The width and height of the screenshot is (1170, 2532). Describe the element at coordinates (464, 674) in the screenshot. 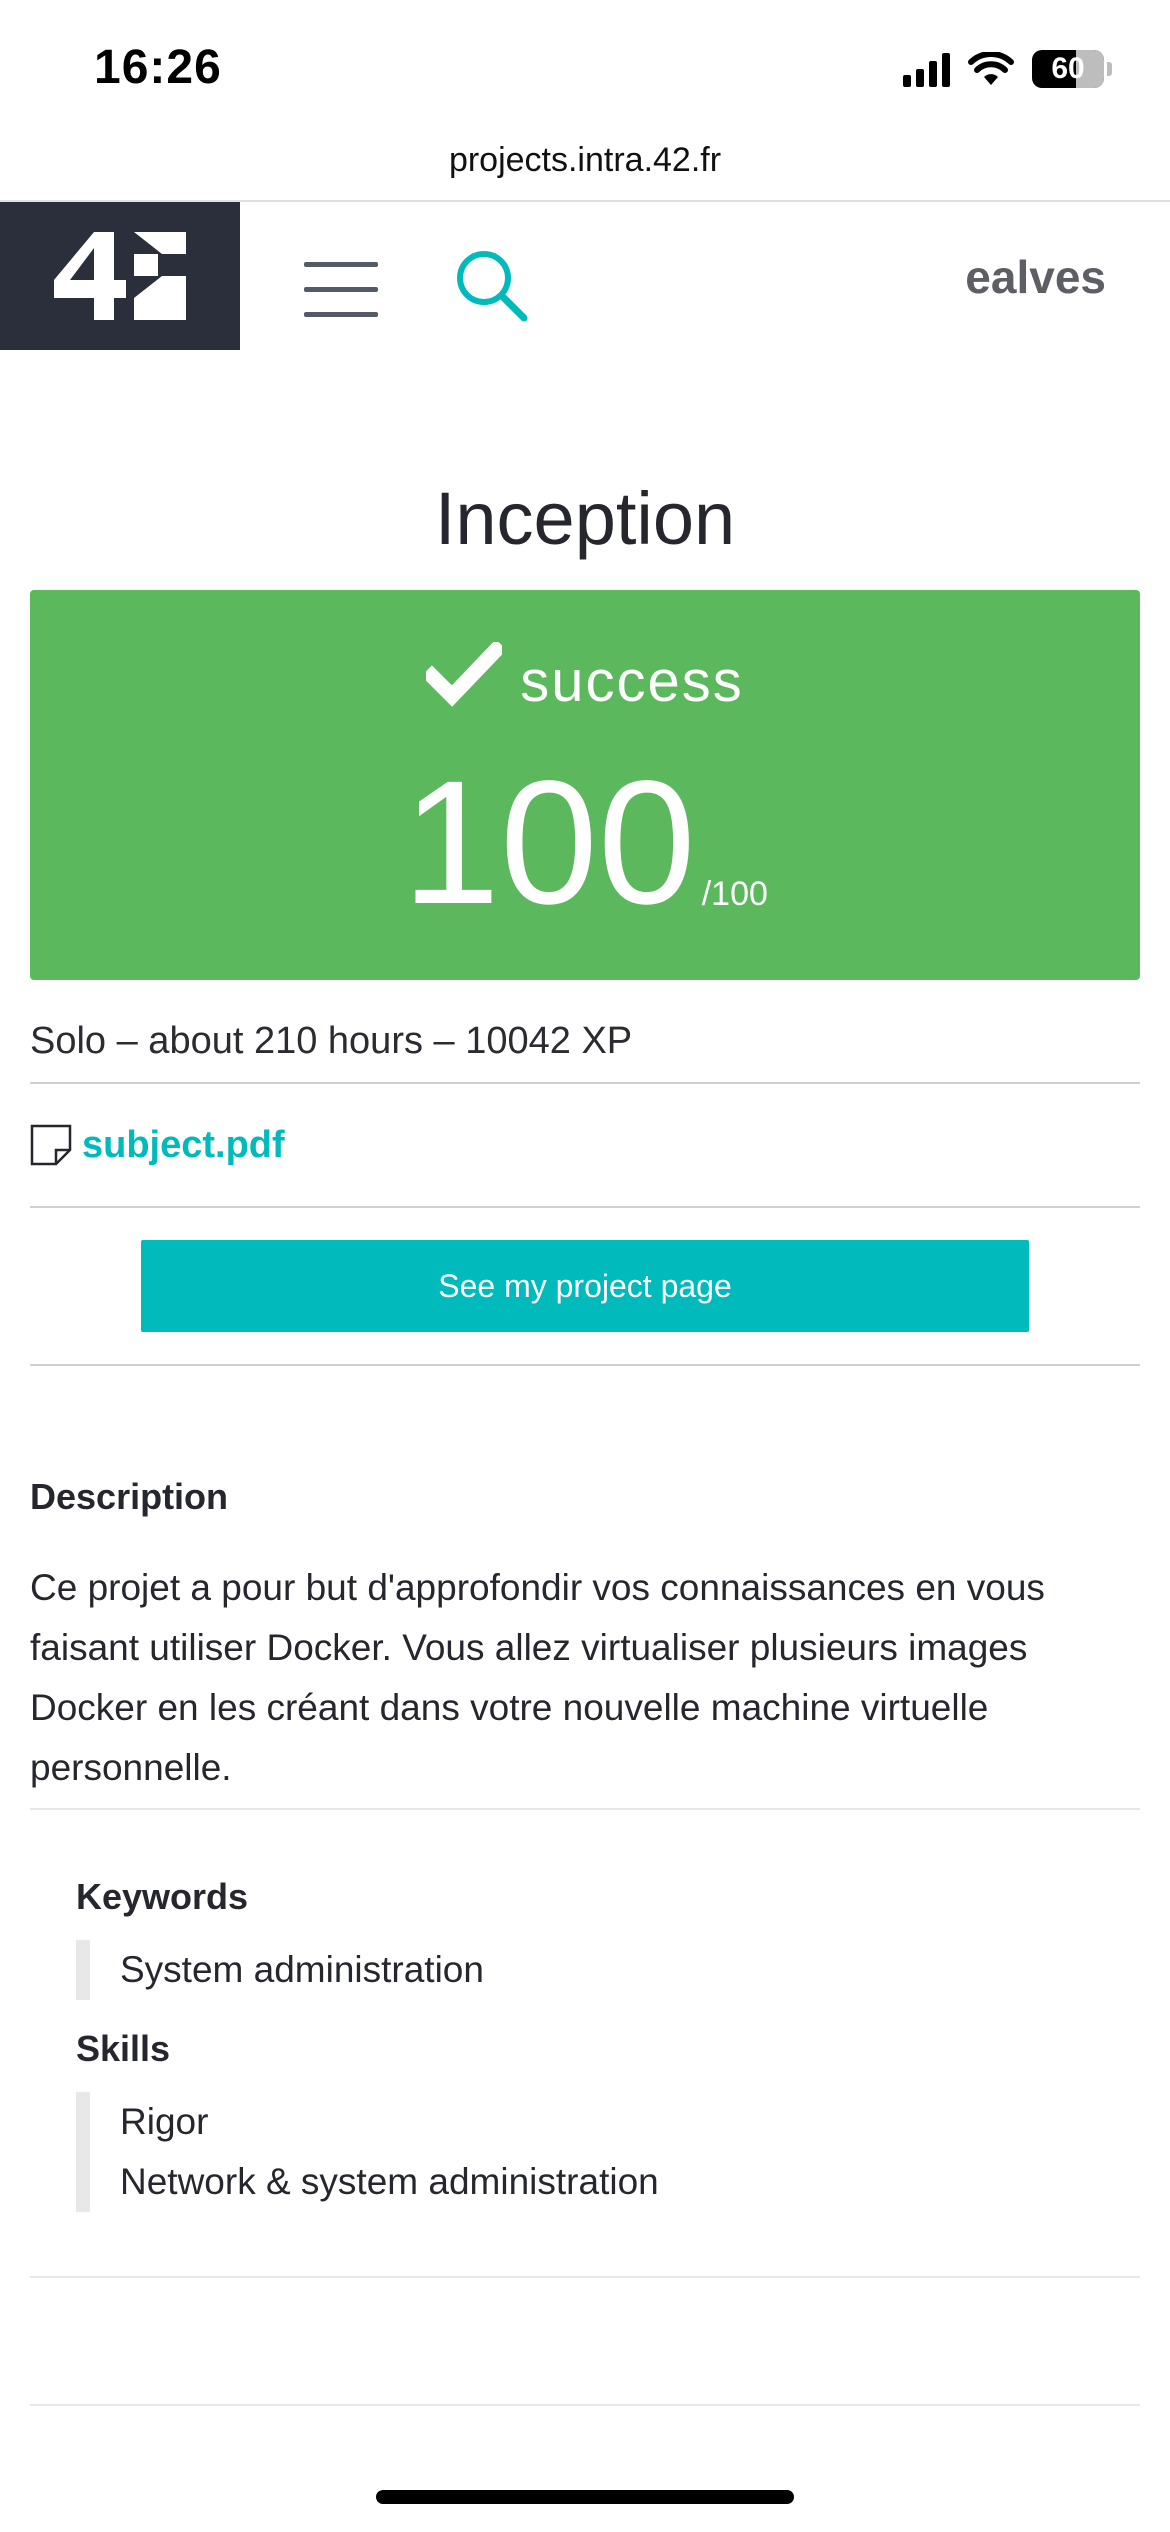

I see `checkmark-icon` at that location.